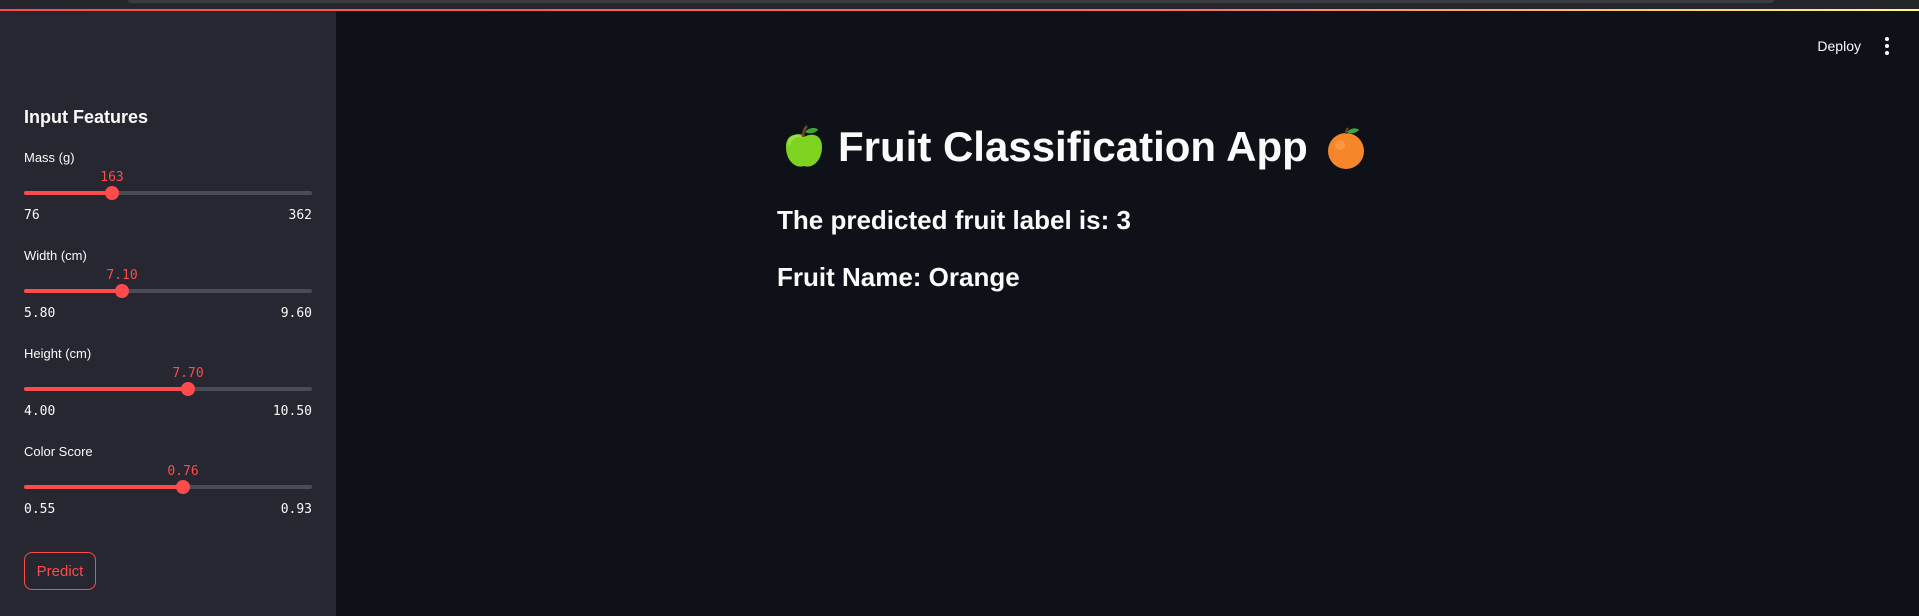 This screenshot has height=616, width=1919. Describe the element at coordinates (122, 275) in the screenshot. I see `slider-value: 7.10` at that location.